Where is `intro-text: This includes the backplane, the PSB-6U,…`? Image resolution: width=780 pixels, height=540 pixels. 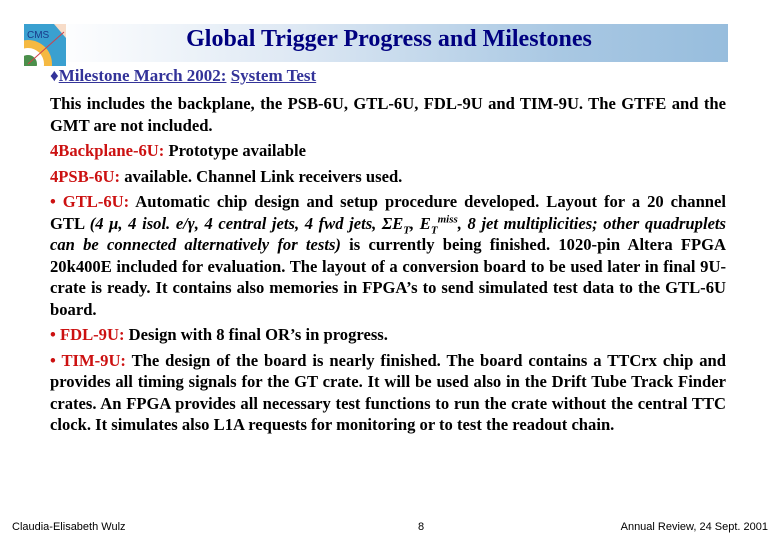 intro-text: This includes the backplane, the PSB-6U,… is located at coordinates (388, 114).